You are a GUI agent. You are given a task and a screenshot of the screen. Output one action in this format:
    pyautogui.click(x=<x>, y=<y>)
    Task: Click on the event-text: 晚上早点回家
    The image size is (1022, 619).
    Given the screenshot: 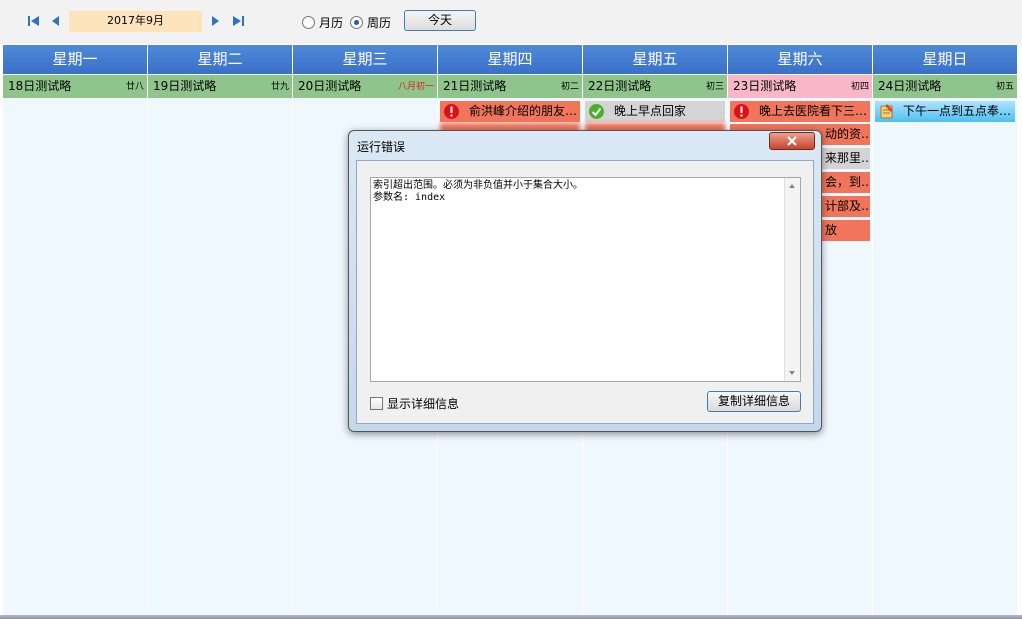 What is the action you would take?
    pyautogui.click(x=650, y=111)
    